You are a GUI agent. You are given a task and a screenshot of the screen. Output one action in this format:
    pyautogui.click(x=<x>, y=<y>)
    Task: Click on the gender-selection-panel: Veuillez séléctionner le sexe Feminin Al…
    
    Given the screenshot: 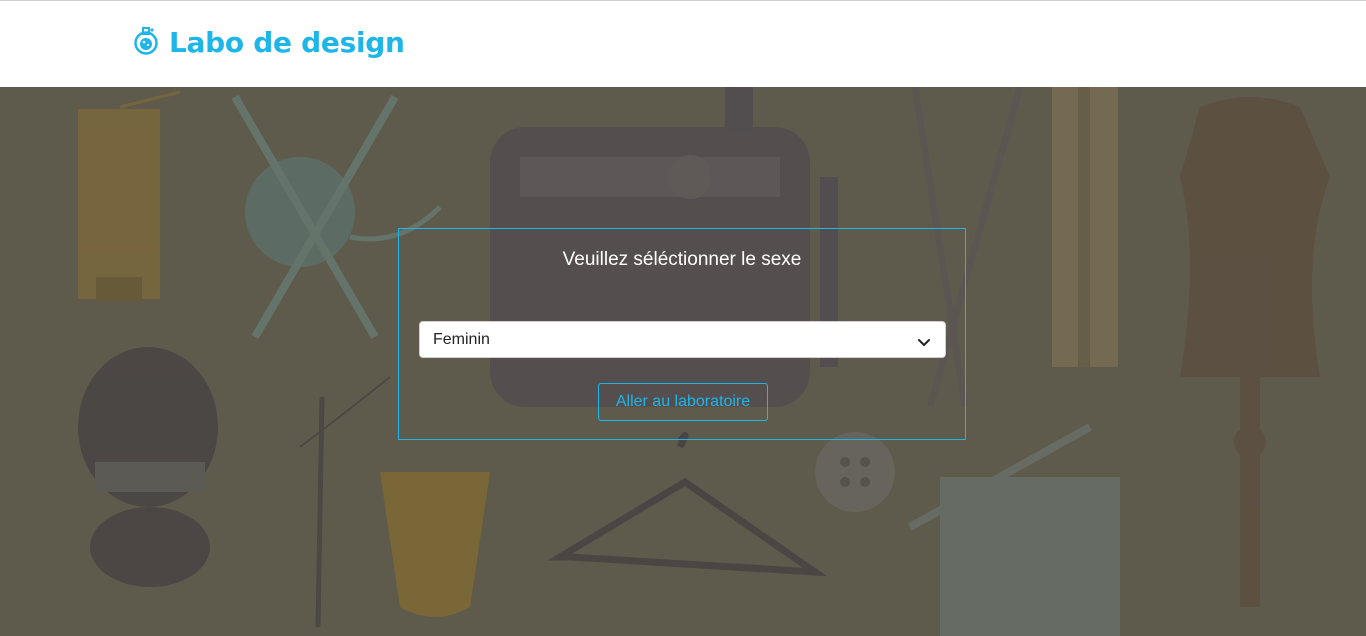 What is the action you would take?
    pyautogui.click(x=682, y=334)
    